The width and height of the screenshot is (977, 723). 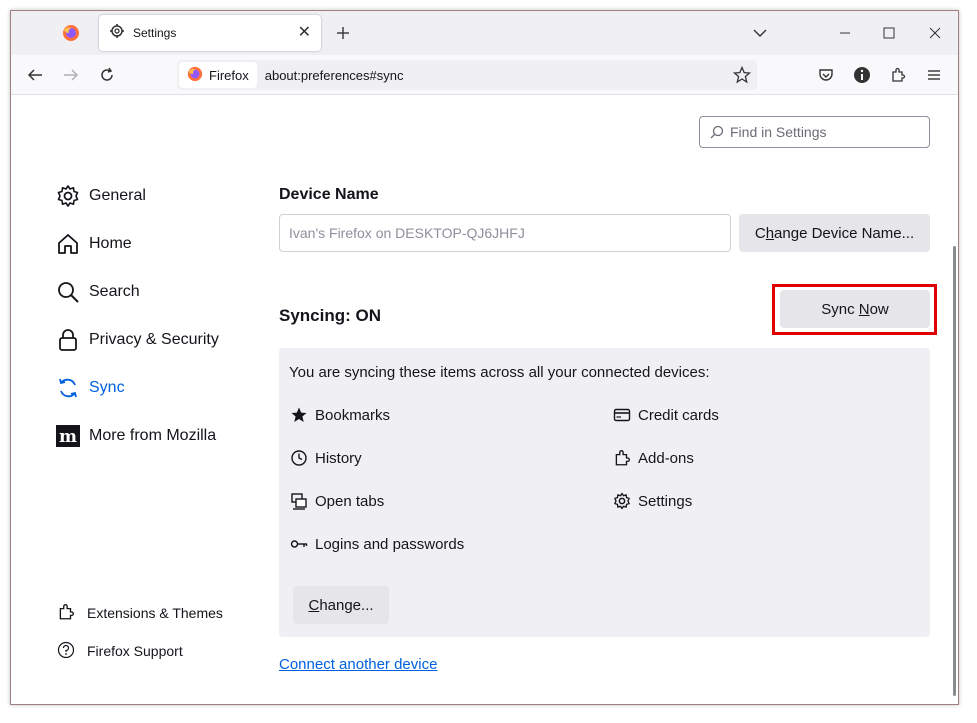 I want to click on identity-box: Firefox, so click(x=218, y=75).